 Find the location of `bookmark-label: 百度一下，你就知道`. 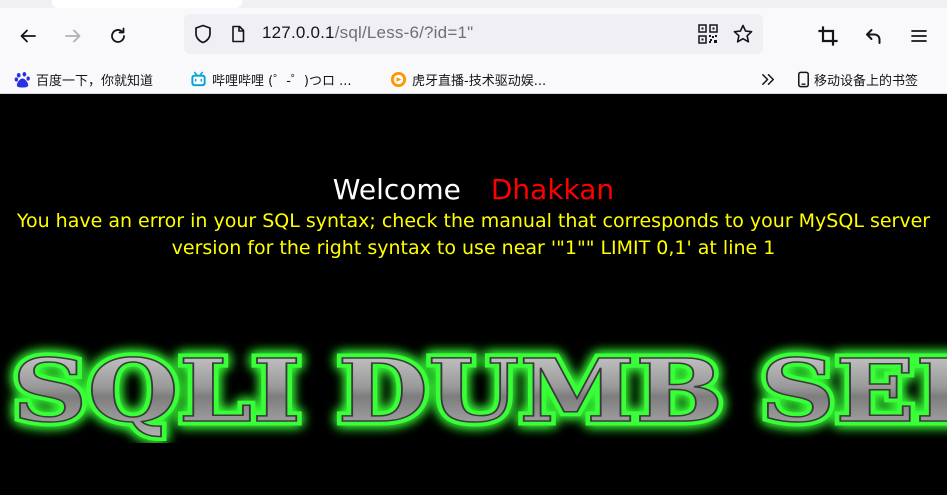

bookmark-label: 百度一下，你就知道 is located at coordinates (95, 81).